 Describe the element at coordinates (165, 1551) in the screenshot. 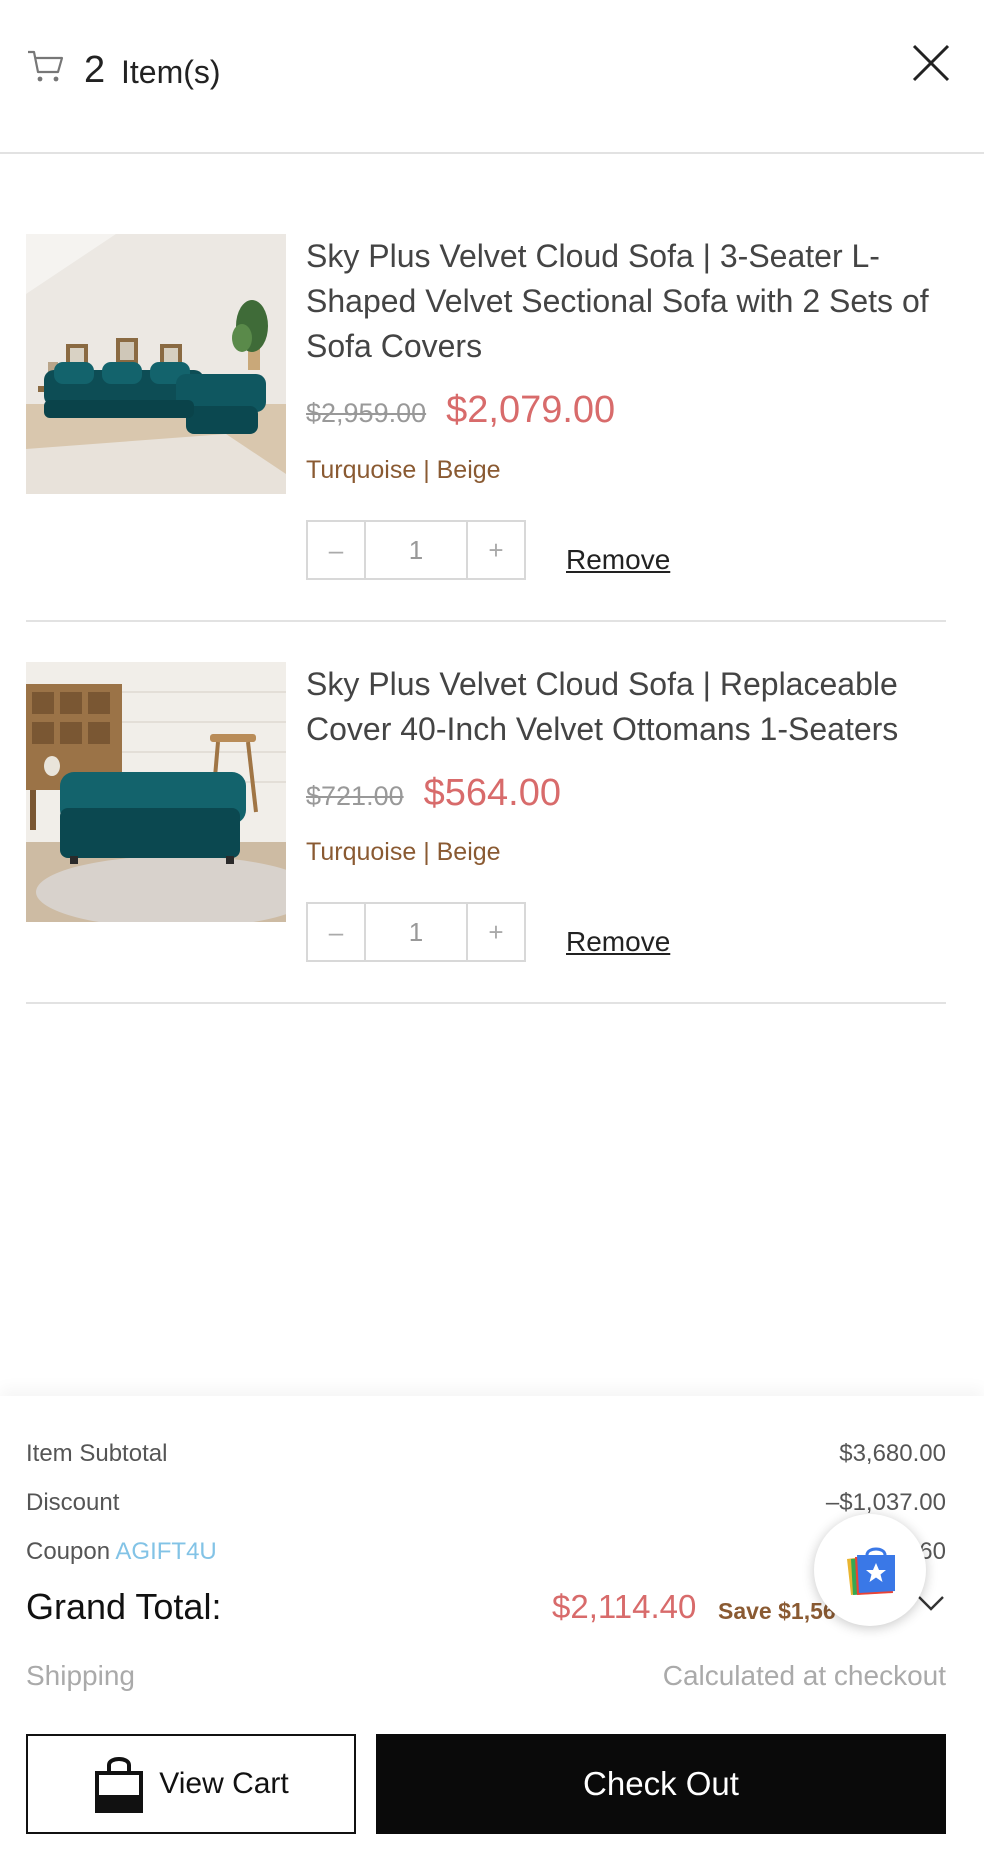

I see `coupon-code: AGIFT4U` at that location.